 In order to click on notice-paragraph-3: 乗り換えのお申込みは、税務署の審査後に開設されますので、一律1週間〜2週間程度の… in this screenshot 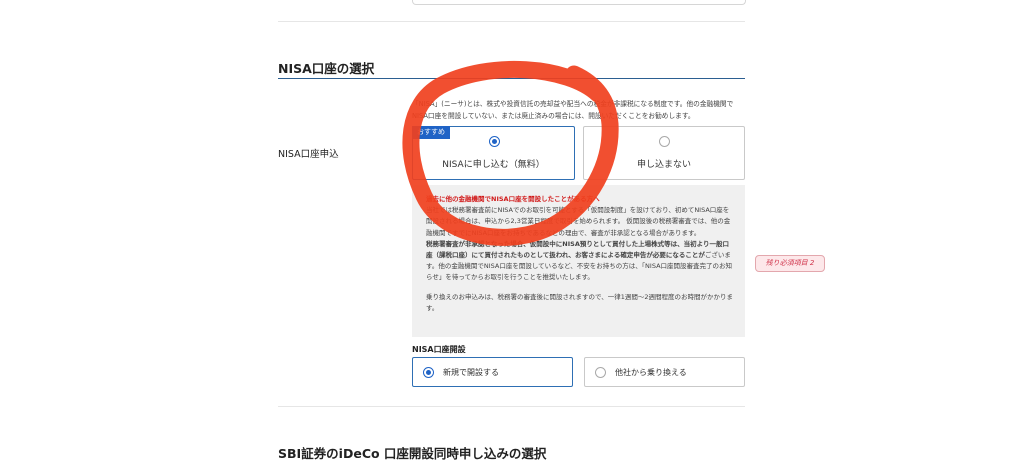, I will do `click(580, 302)`.